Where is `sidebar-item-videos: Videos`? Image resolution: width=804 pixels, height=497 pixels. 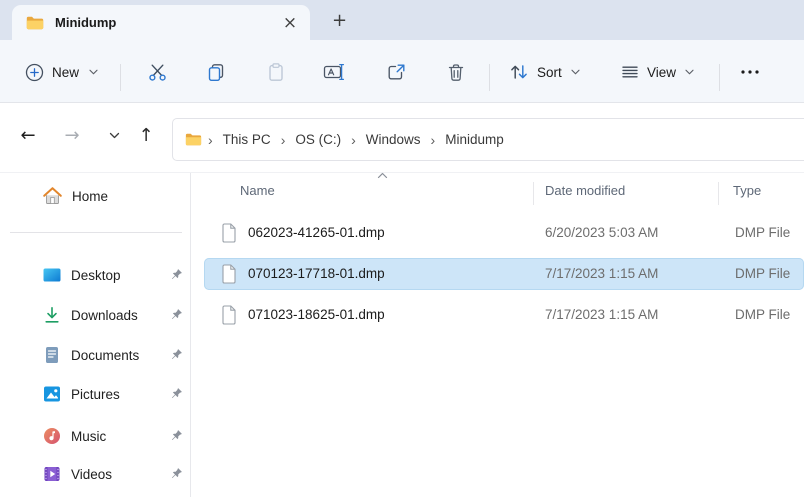 sidebar-item-videos: Videos is located at coordinates (95, 474).